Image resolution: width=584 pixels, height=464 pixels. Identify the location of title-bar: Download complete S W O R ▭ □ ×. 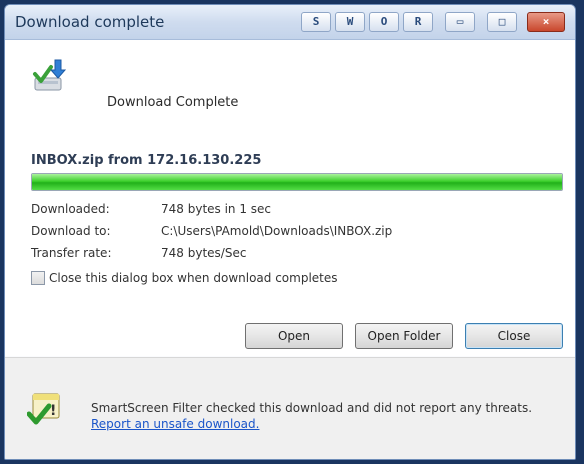
(290, 22).